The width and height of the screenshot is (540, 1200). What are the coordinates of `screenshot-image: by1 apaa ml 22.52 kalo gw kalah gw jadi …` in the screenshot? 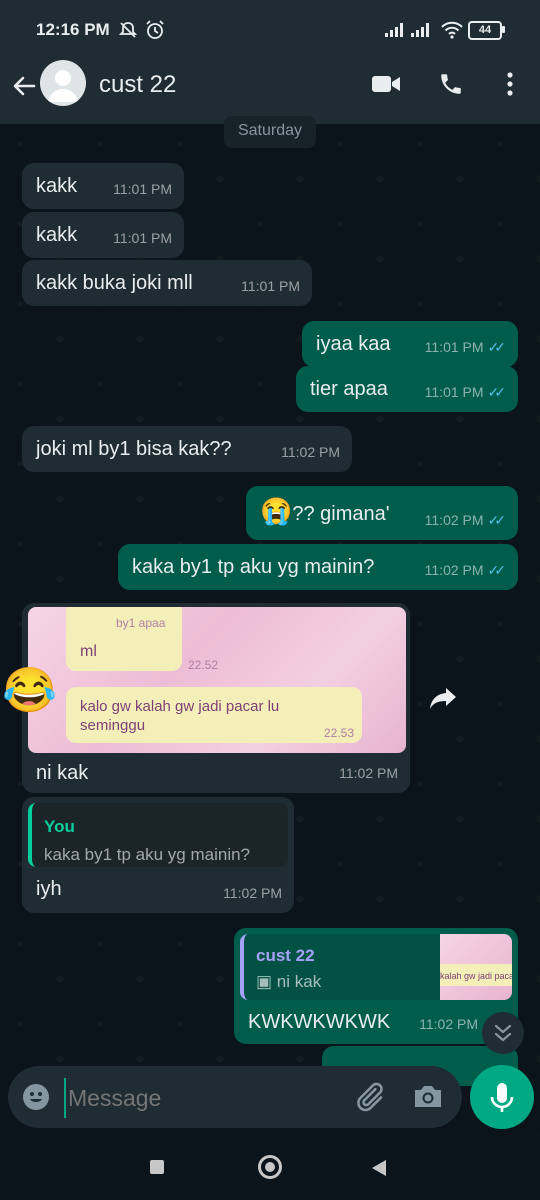 It's located at (217, 680).